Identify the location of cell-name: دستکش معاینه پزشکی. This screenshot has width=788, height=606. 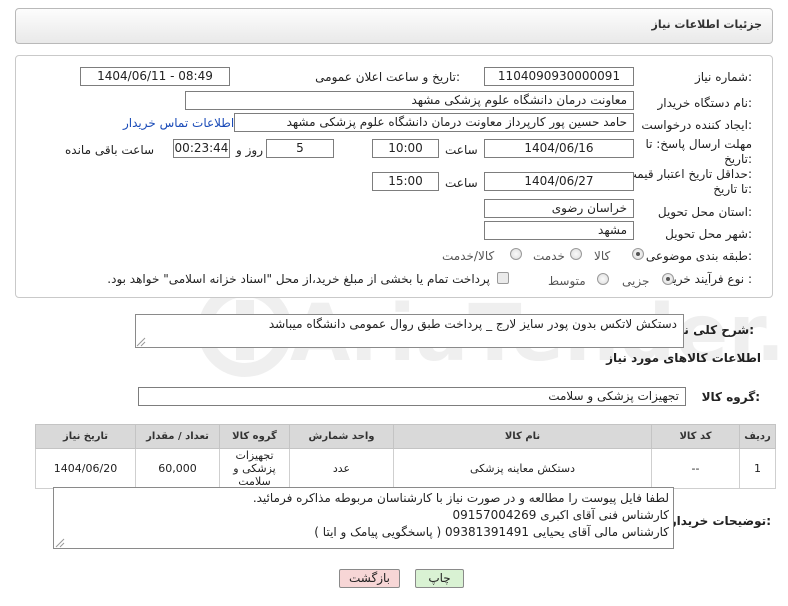
(522, 468).